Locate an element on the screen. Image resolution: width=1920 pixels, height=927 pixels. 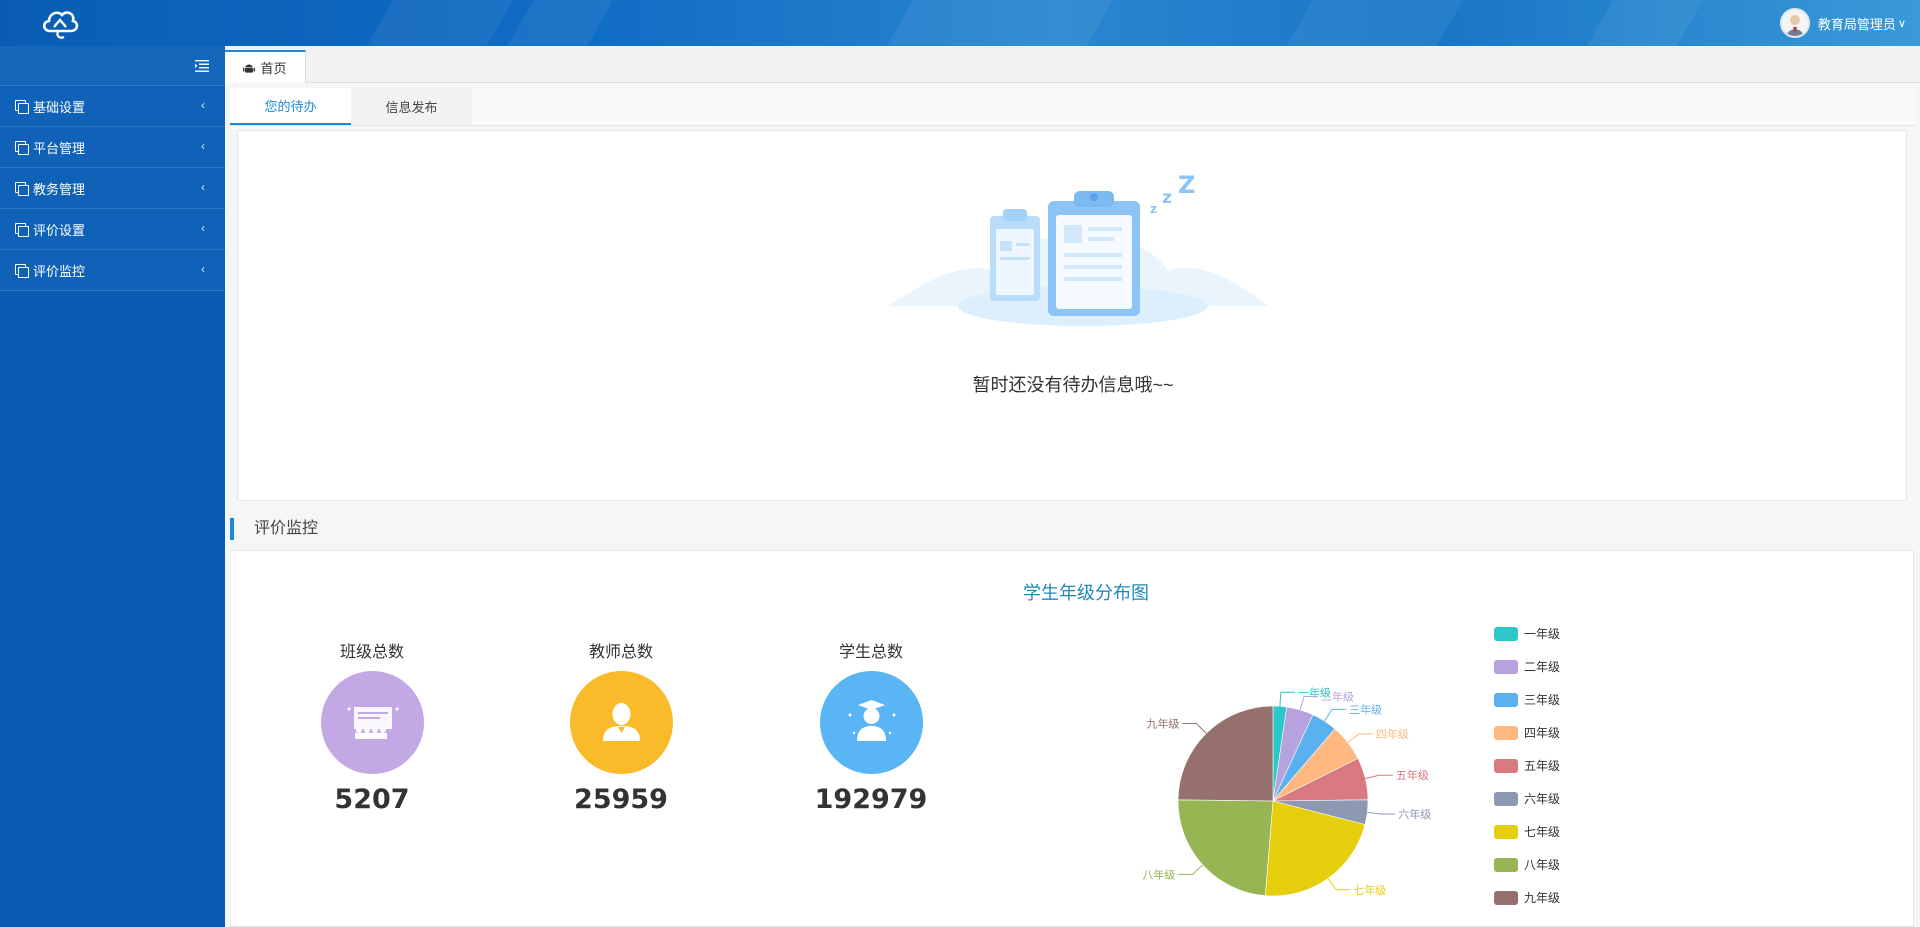
legend-label: 五年级 is located at coordinates (1542, 766).